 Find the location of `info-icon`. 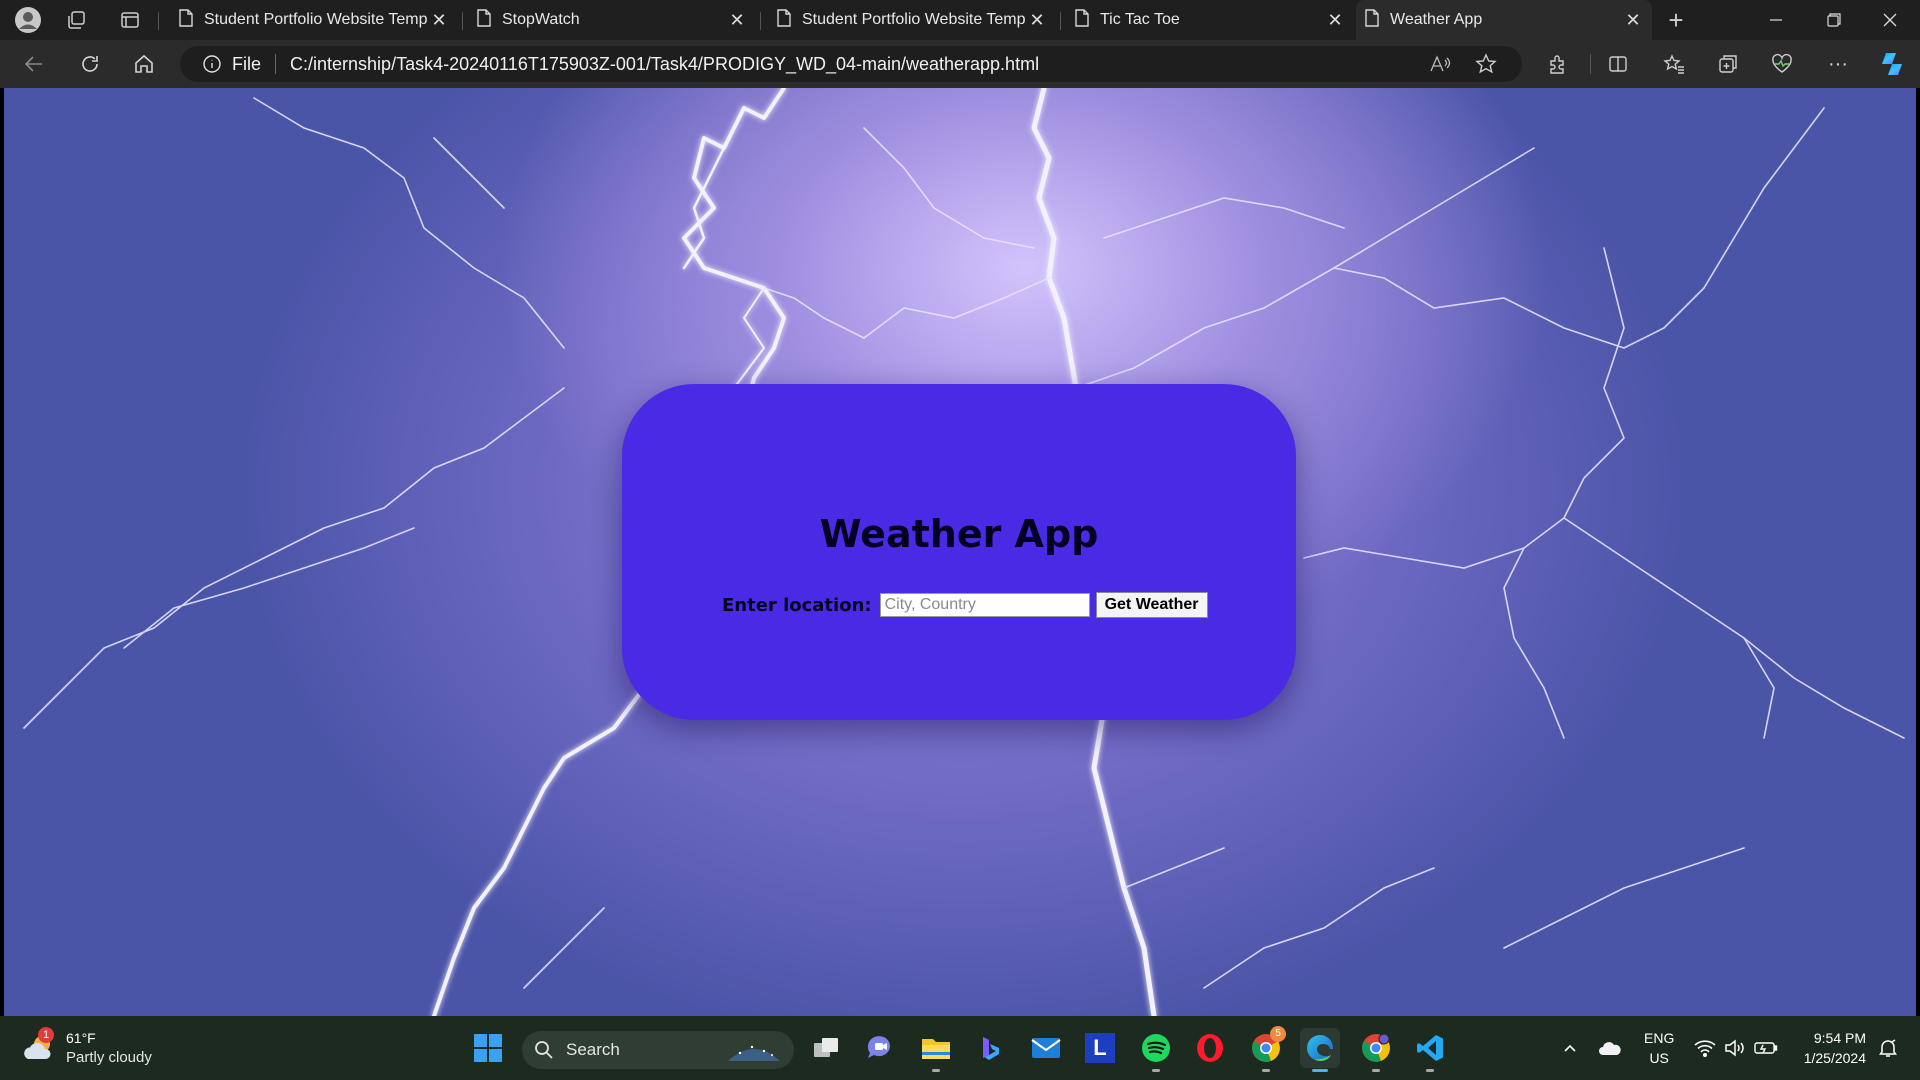

info-icon is located at coordinates (213, 64).